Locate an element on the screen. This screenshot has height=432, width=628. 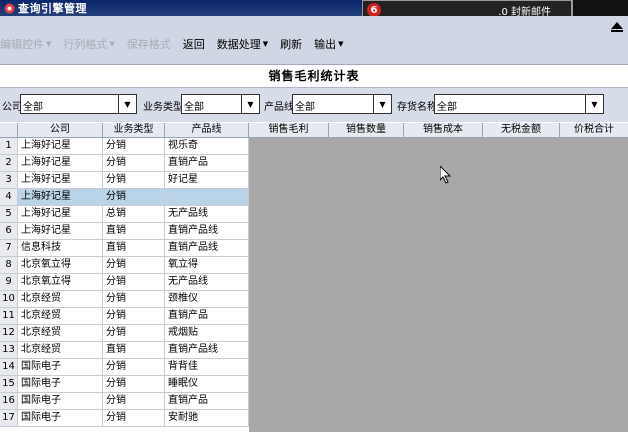
menu-item: 输出 ▼ is located at coordinates (328, 44).